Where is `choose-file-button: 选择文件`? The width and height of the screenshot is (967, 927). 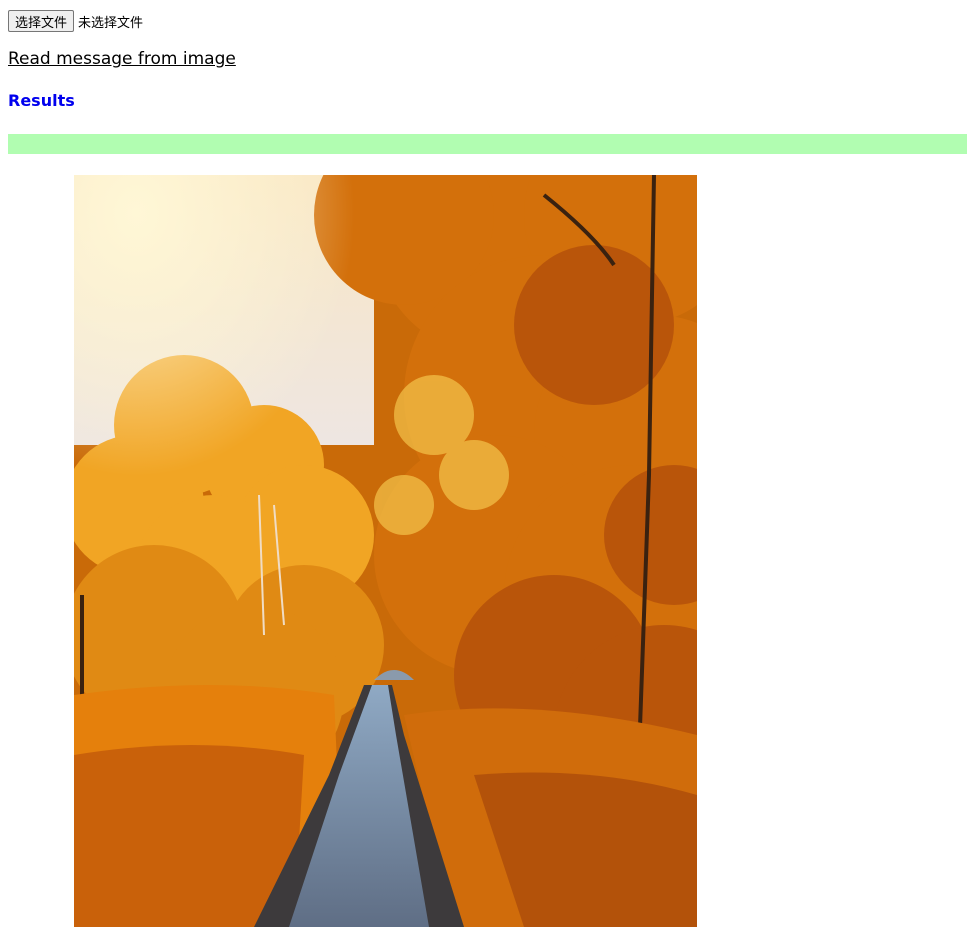
choose-file-button: 选择文件 is located at coordinates (41, 21).